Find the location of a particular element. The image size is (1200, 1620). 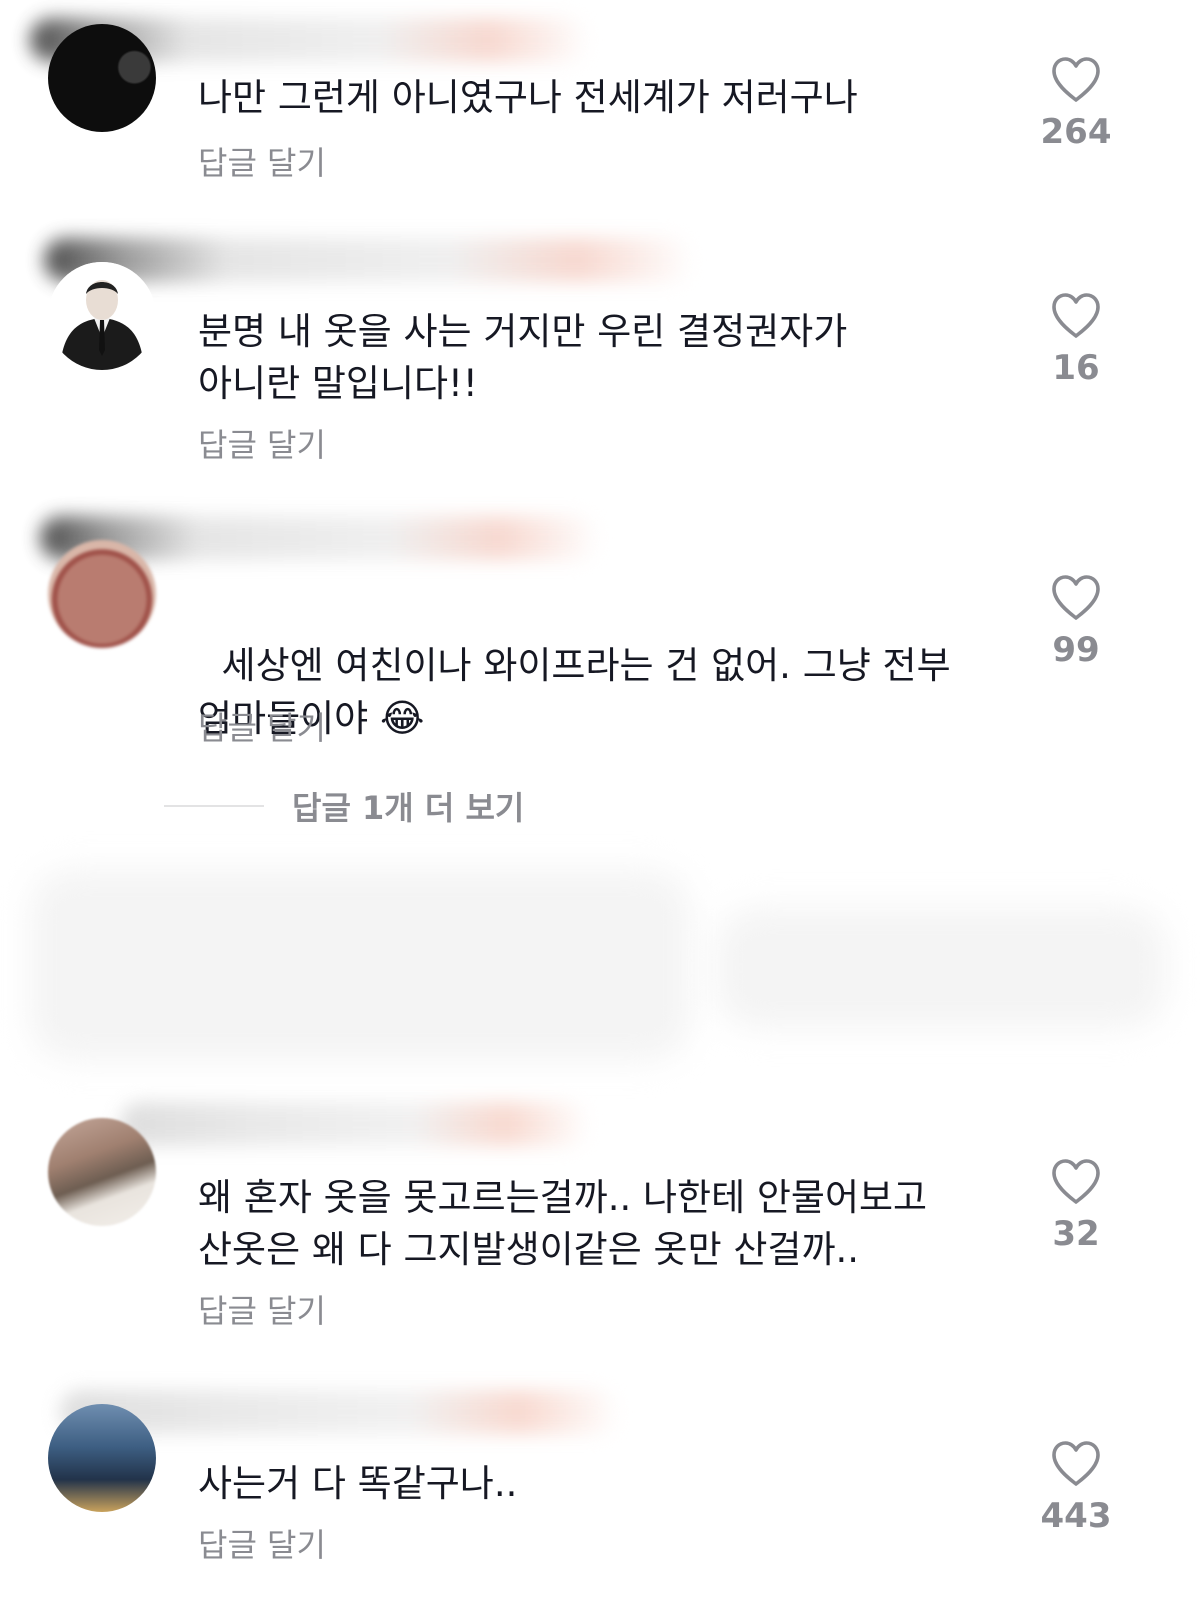

comment-text: 나만 그런게 아니였구나 전세계가 저러구나 is located at coordinates (528, 97).